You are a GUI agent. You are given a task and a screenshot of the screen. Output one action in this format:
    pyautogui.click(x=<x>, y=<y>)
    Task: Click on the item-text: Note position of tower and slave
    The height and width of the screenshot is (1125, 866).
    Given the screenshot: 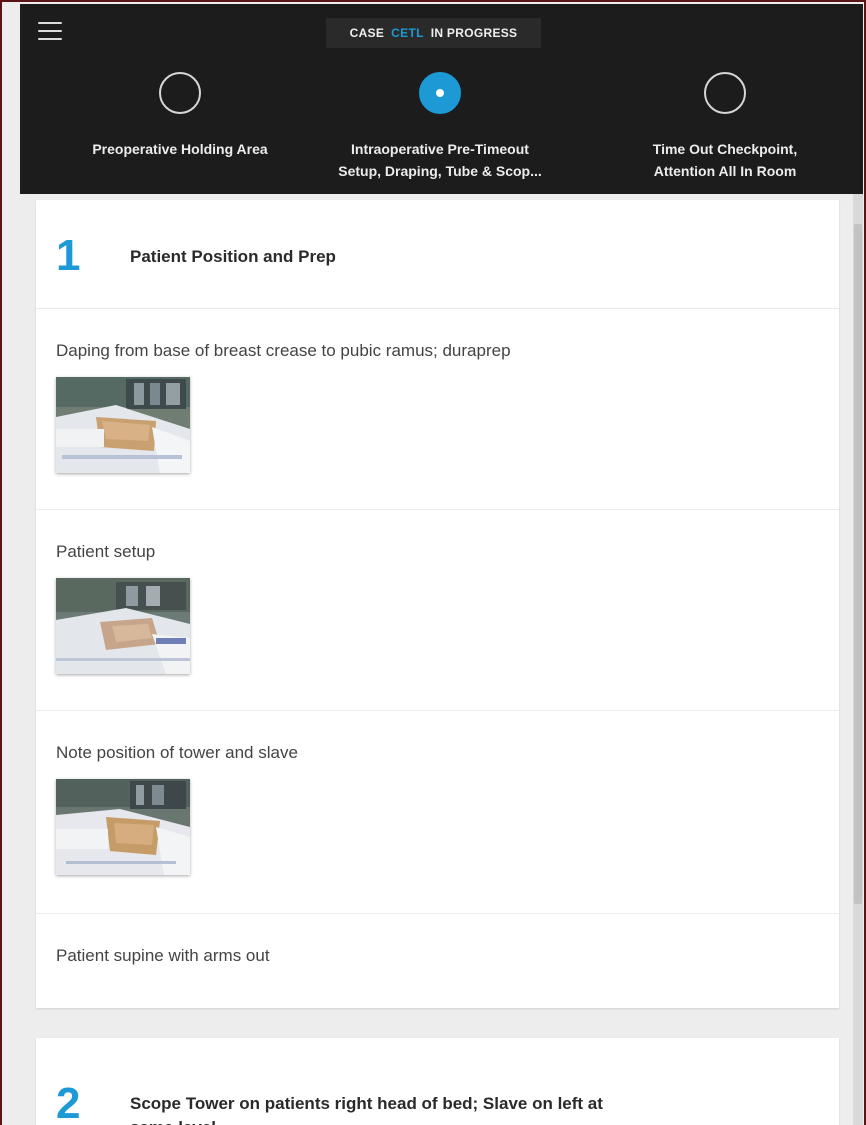 What is the action you would take?
    pyautogui.click(x=177, y=752)
    